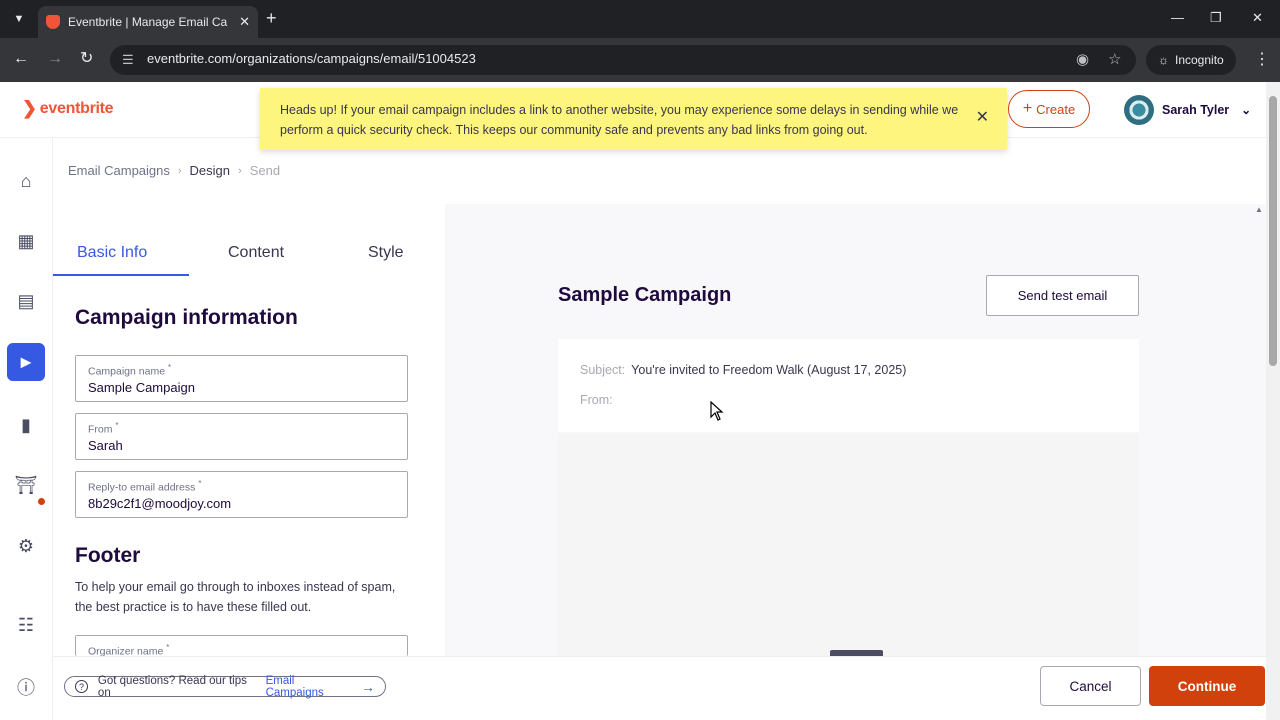 The height and width of the screenshot is (720, 1280). Describe the element at coordinates (310, 687) in the screenshot. I see `email-campaigns-link: Email Campaigns` at that location.